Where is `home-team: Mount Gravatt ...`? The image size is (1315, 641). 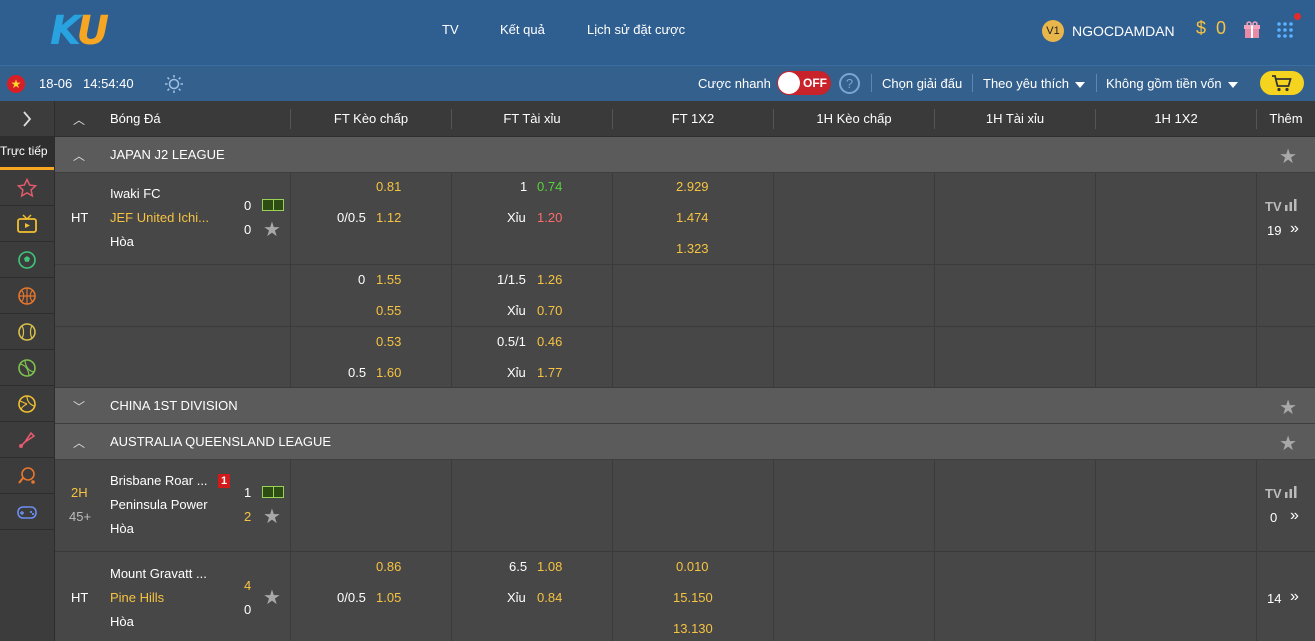 home-team: Mount Gravatt ... is located at coordinates (158, 573).